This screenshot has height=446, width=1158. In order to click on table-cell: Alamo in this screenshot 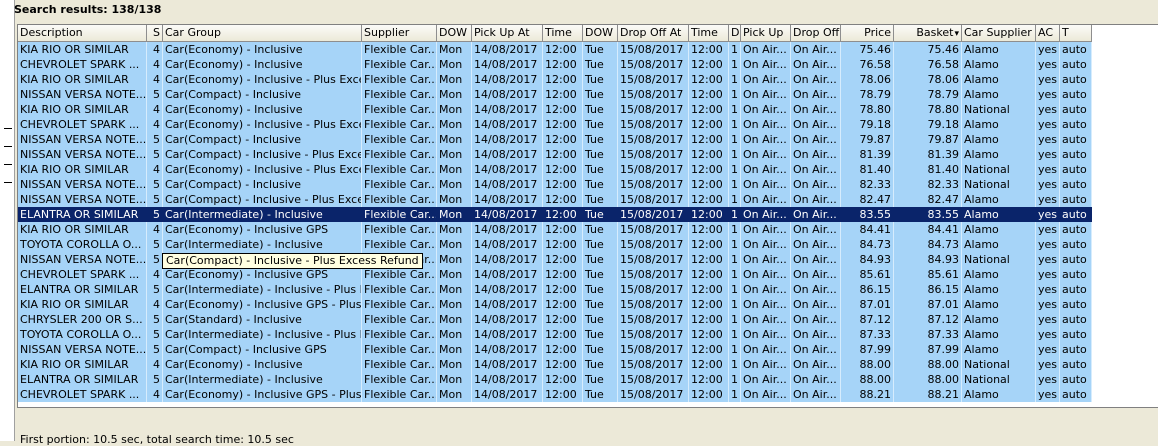, I will do `click(999, 64)`.